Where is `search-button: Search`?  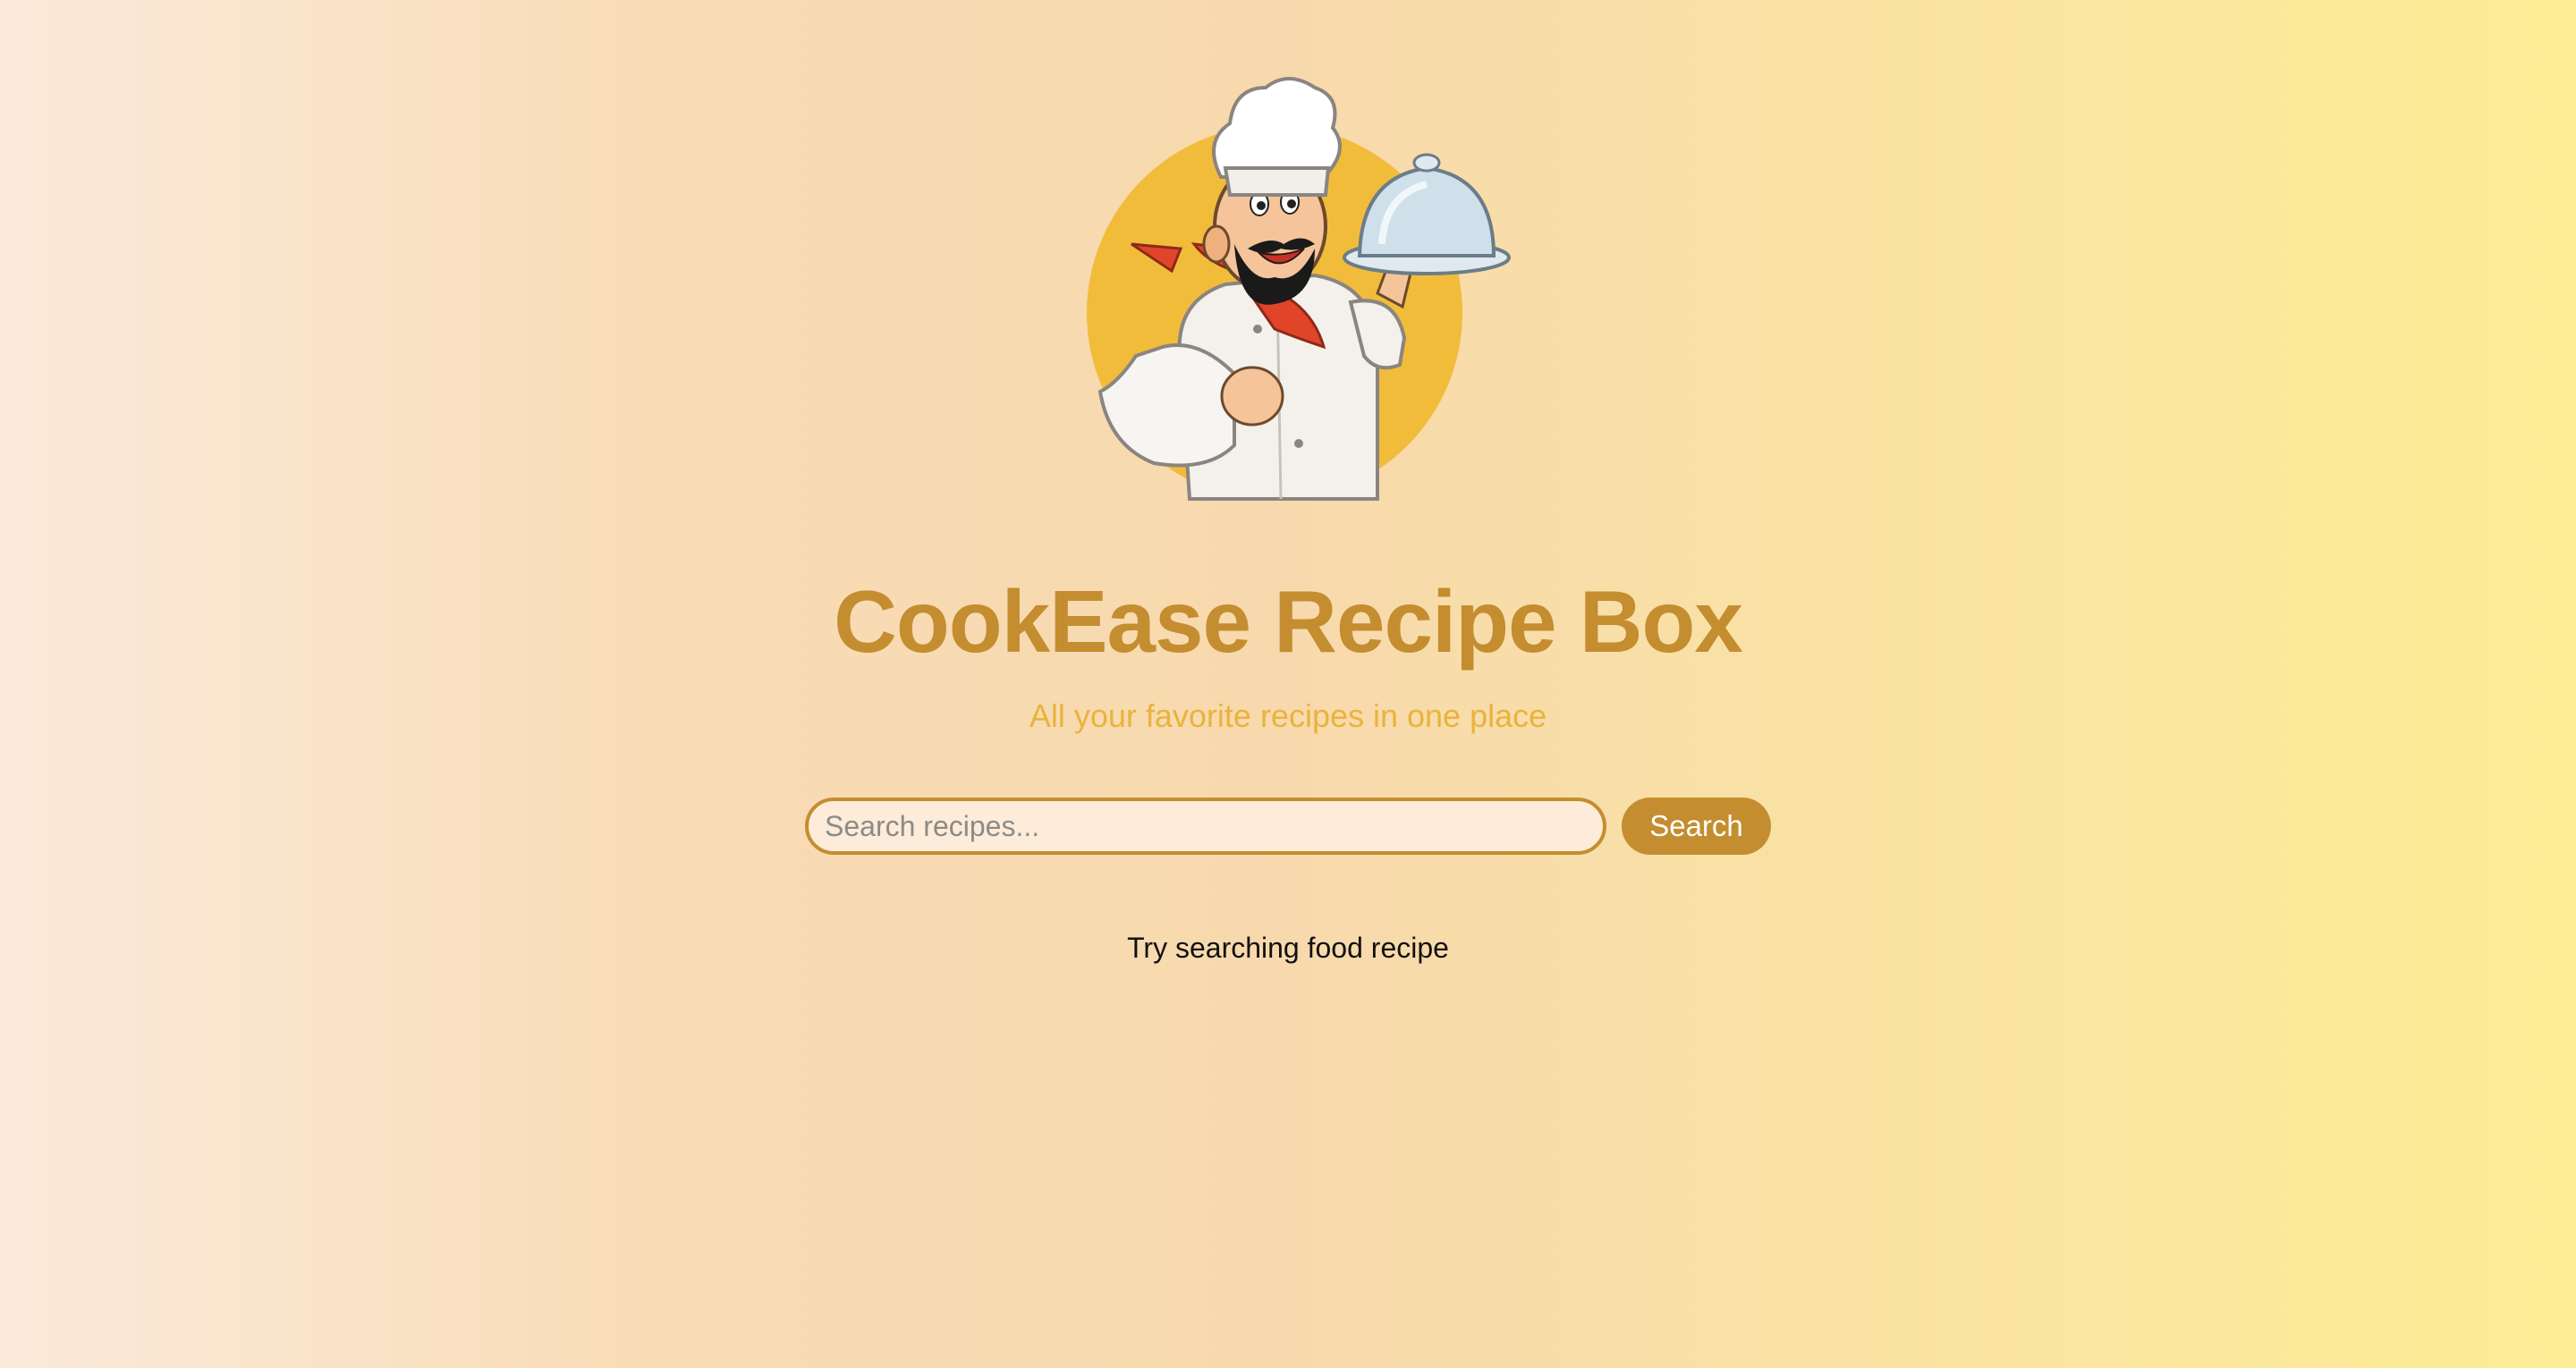
search-button: Search is located at coordinates (1696, 826).